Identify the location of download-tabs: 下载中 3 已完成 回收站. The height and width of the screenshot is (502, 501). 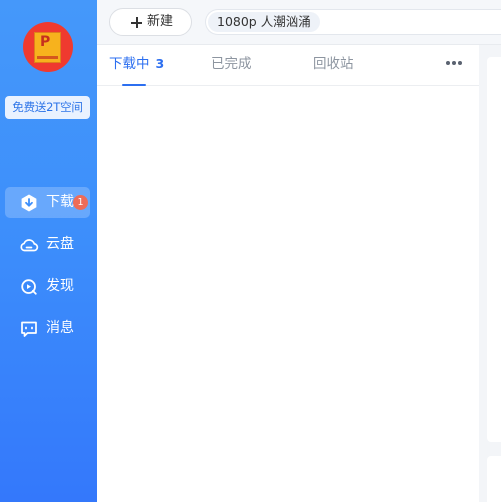
(288, 65).